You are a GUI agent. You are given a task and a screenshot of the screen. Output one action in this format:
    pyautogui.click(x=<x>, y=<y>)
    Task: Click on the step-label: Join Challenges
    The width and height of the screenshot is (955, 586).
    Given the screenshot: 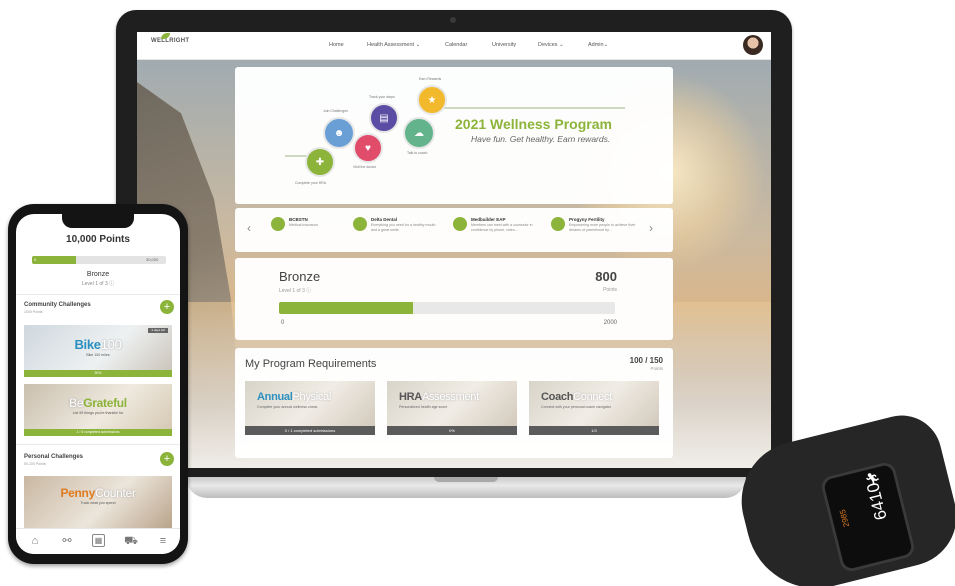 What is the action you would take?
    pyautogui.click(x=335, y=111)
    